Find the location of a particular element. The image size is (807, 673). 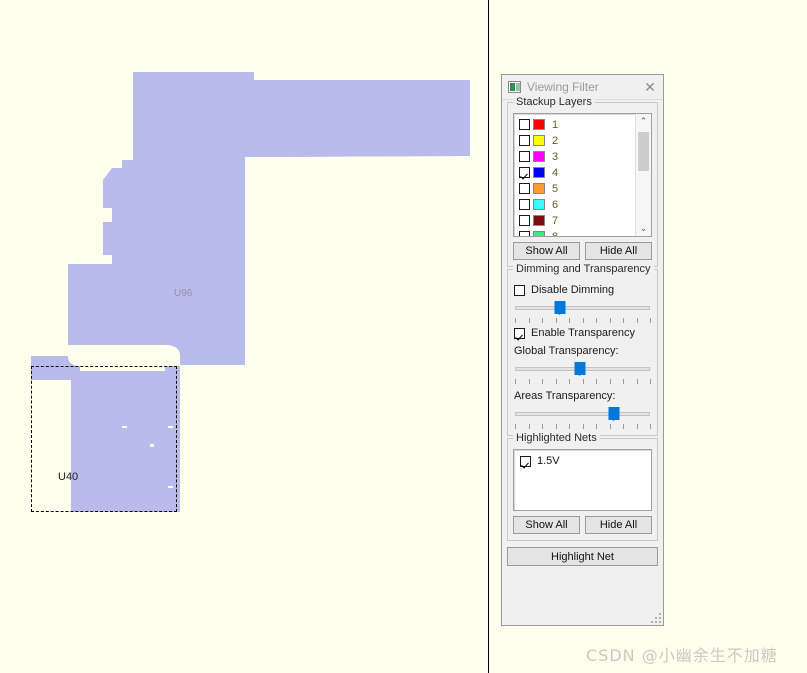

stackup-layers-list: 1 2 3 4 5 6 7 8 ⌃ ⌄ is located at coordinates (582, 175).